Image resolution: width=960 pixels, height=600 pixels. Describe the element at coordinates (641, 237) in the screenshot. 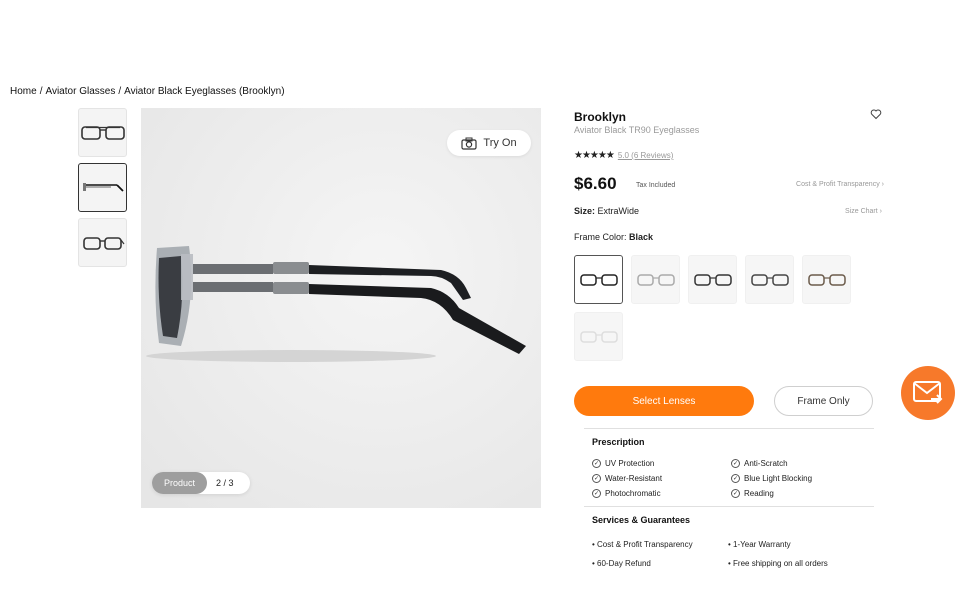

I see `color-value: Black` at that location.